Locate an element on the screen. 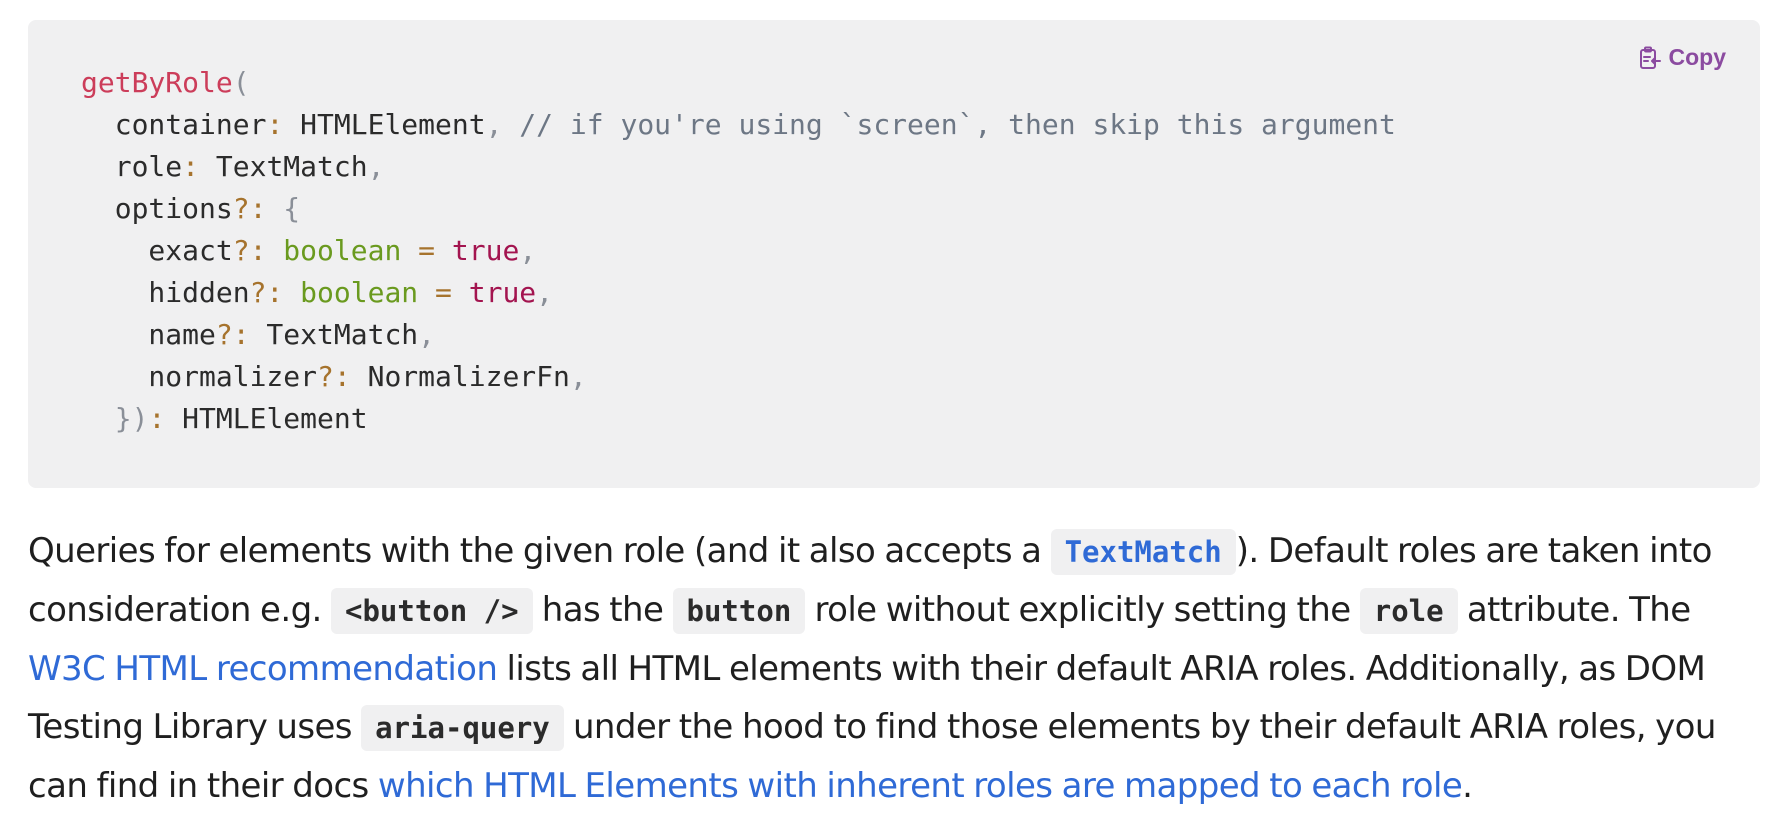 This screenshot has height=832, width=1786. code-token: container is located at coordinates (174, 124).